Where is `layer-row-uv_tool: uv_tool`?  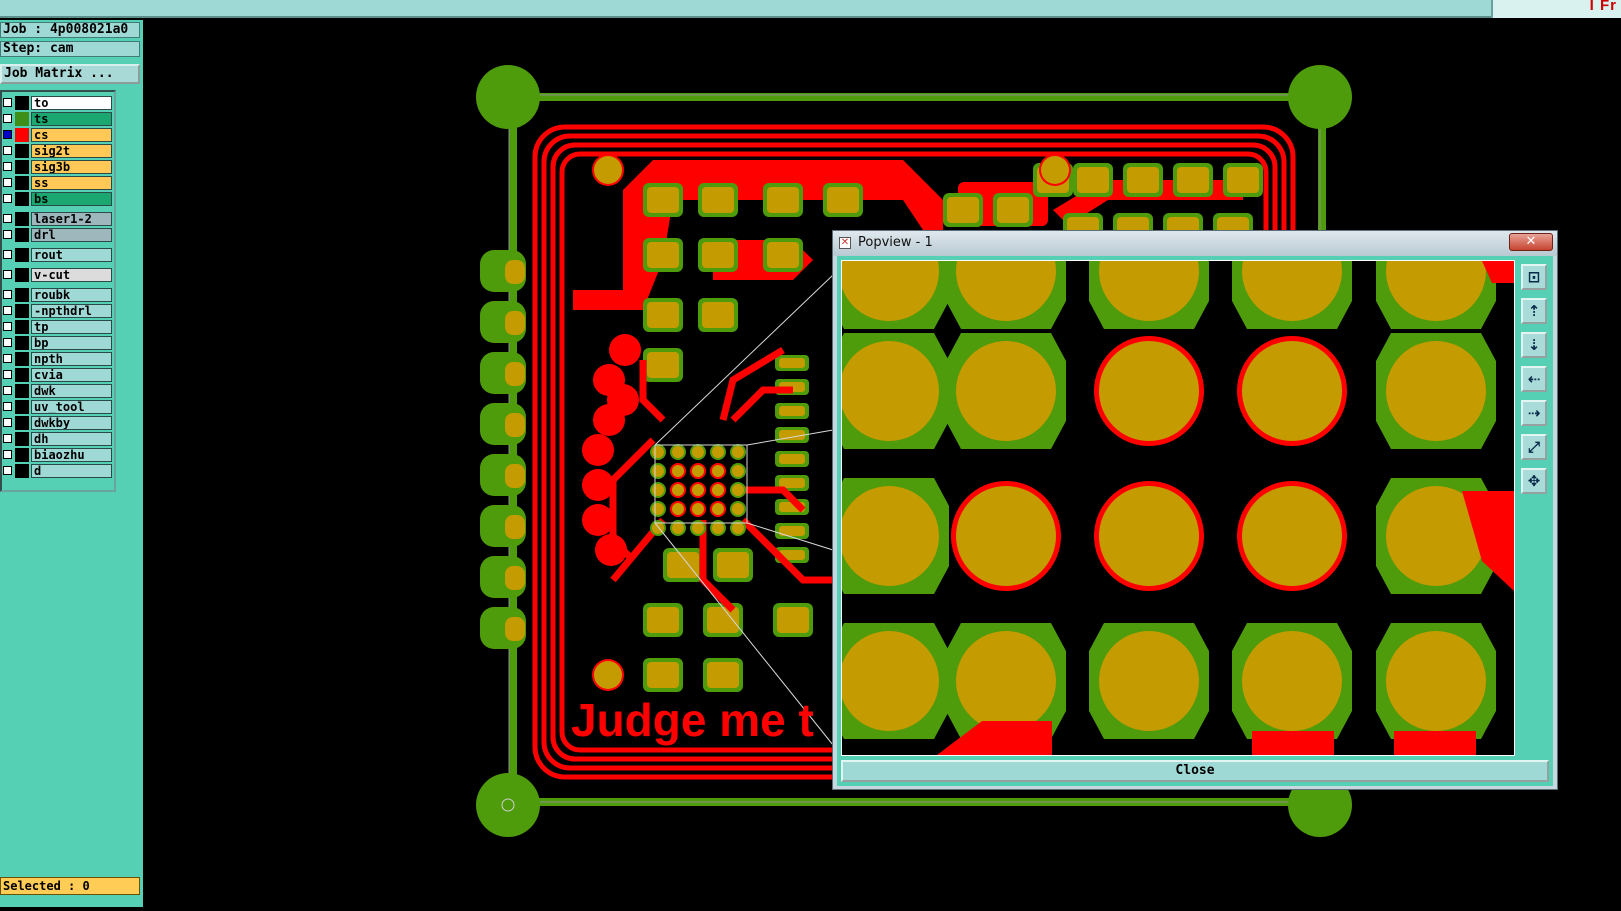
layer-row-uv_tool: uv_tool is located at coordinates (58, 407).